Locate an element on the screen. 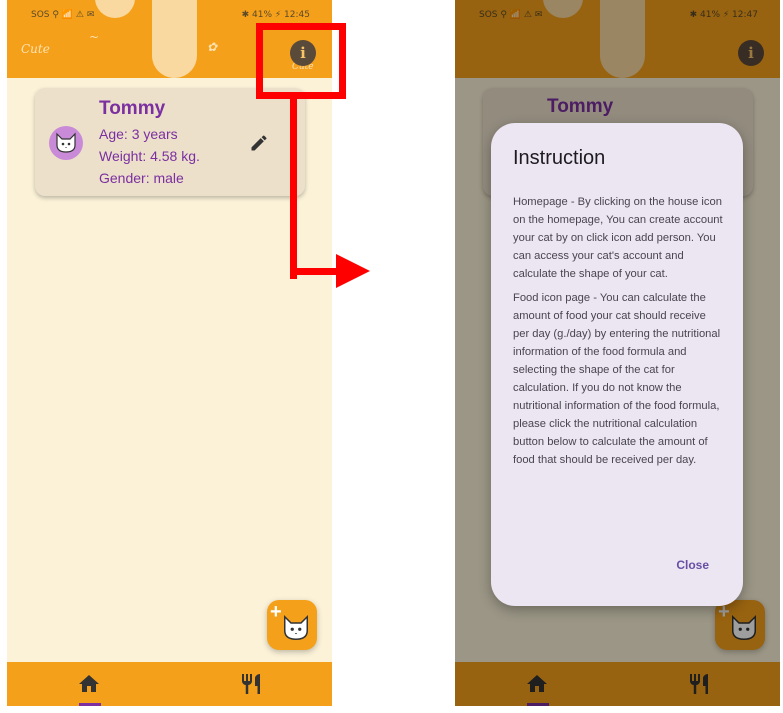  header-doodle: ✿ is located at coordinates (212, 47).